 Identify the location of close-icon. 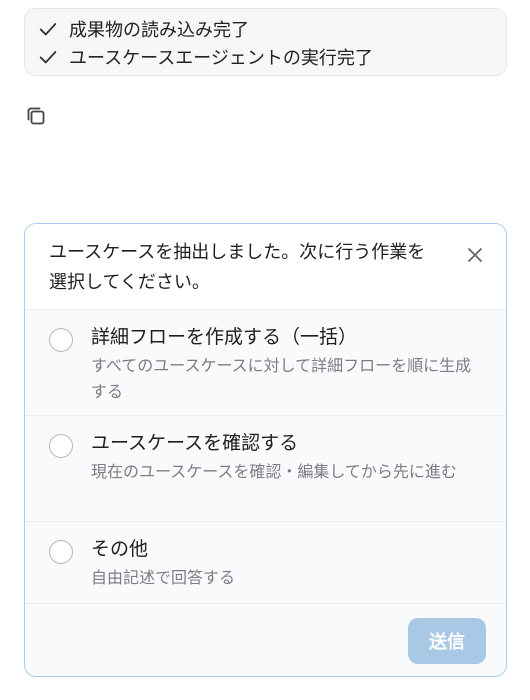
(475, 255).